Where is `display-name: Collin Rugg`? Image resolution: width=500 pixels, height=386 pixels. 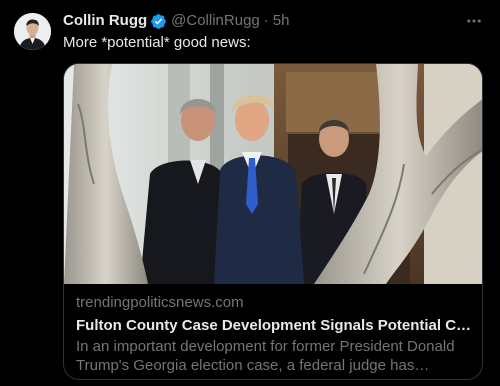
display-name: Collin Rugg is located at coordinates (105, 21).